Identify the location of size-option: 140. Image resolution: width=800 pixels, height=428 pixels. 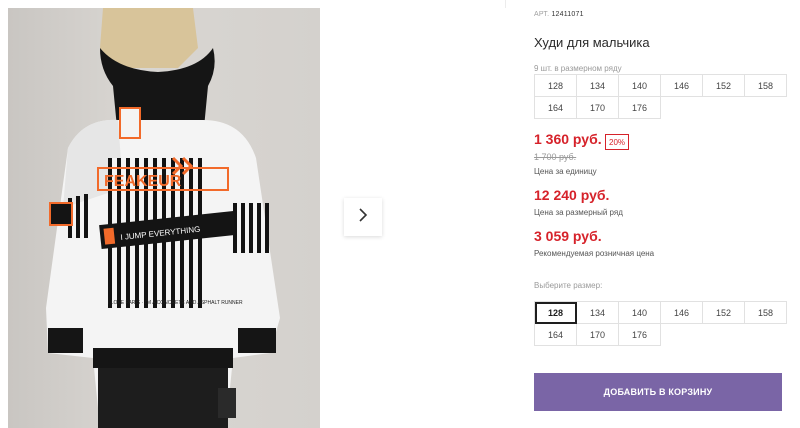
(640, 313).